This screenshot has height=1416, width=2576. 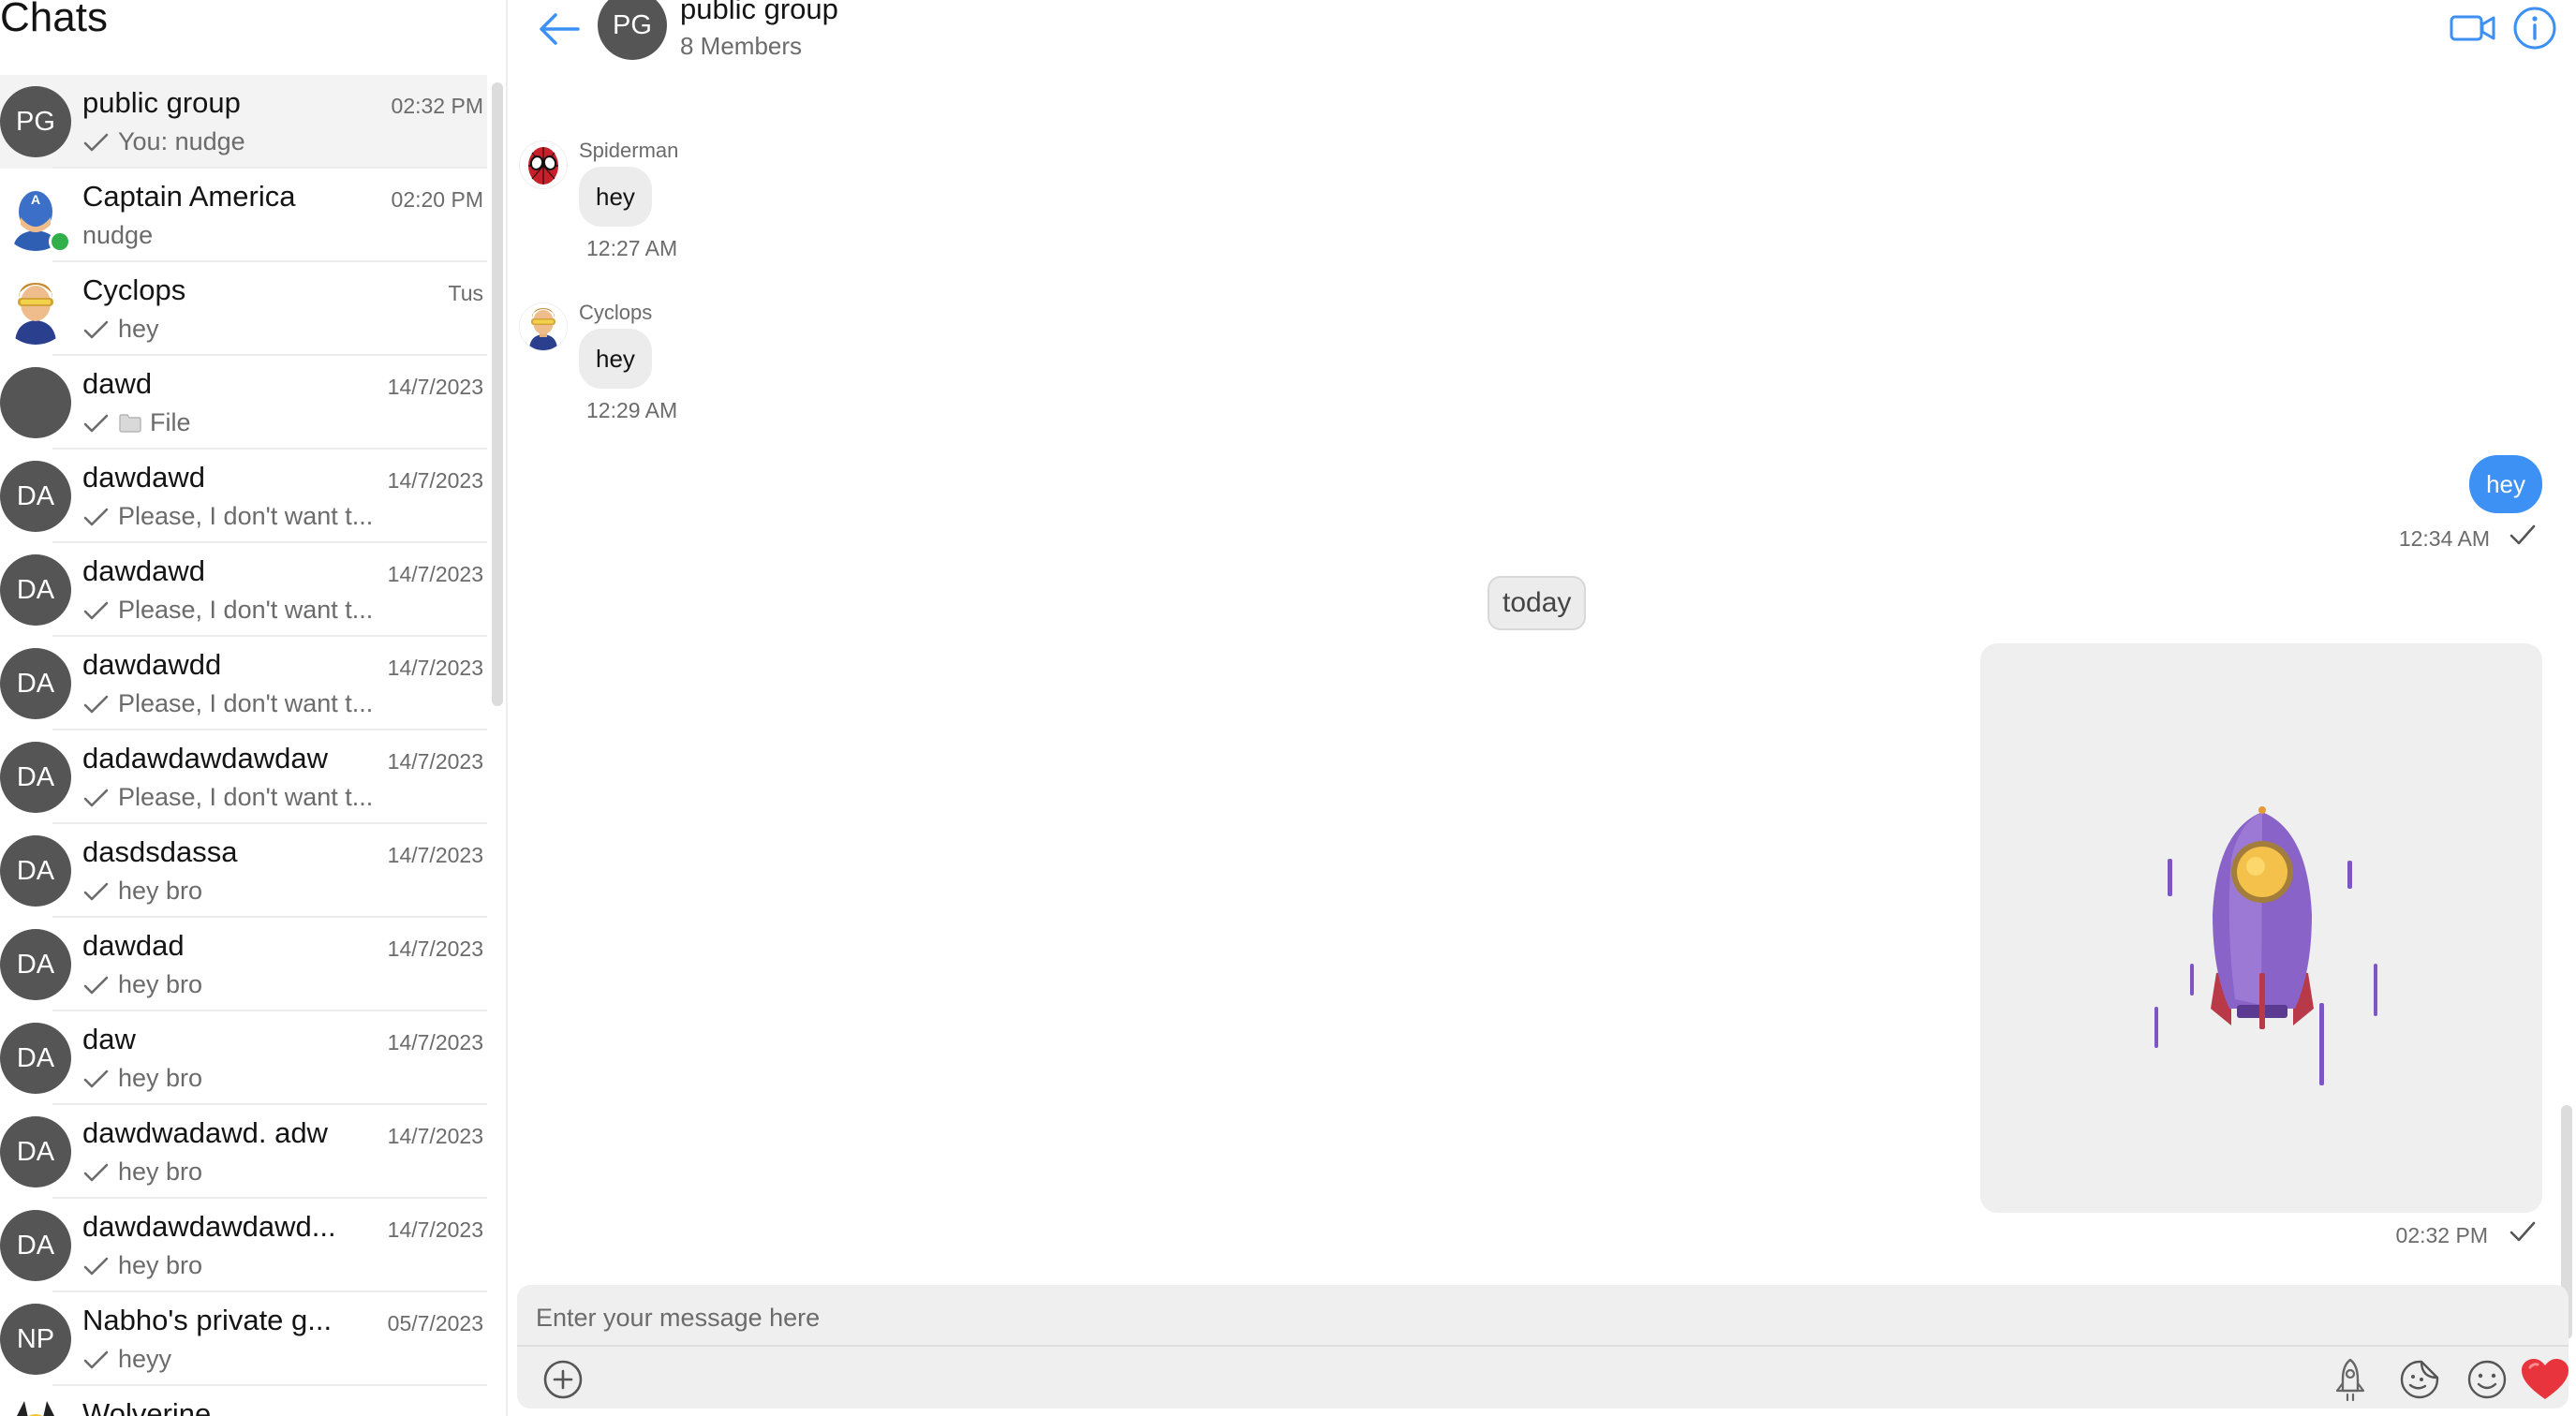 What do you see at coordinates (143, 570) in the screenshot?
I see `chat-name: dawdawd` at bounding box center [143, 570].